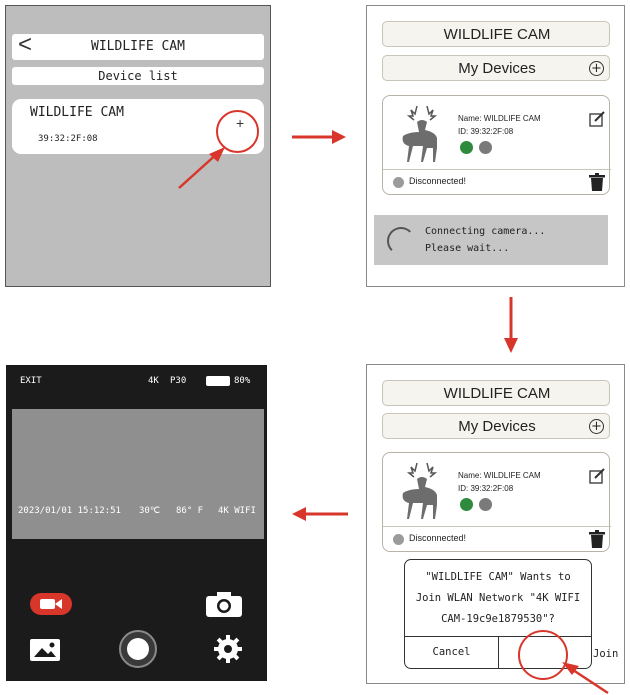  I want to click on battery-icon, so click(218, 381).